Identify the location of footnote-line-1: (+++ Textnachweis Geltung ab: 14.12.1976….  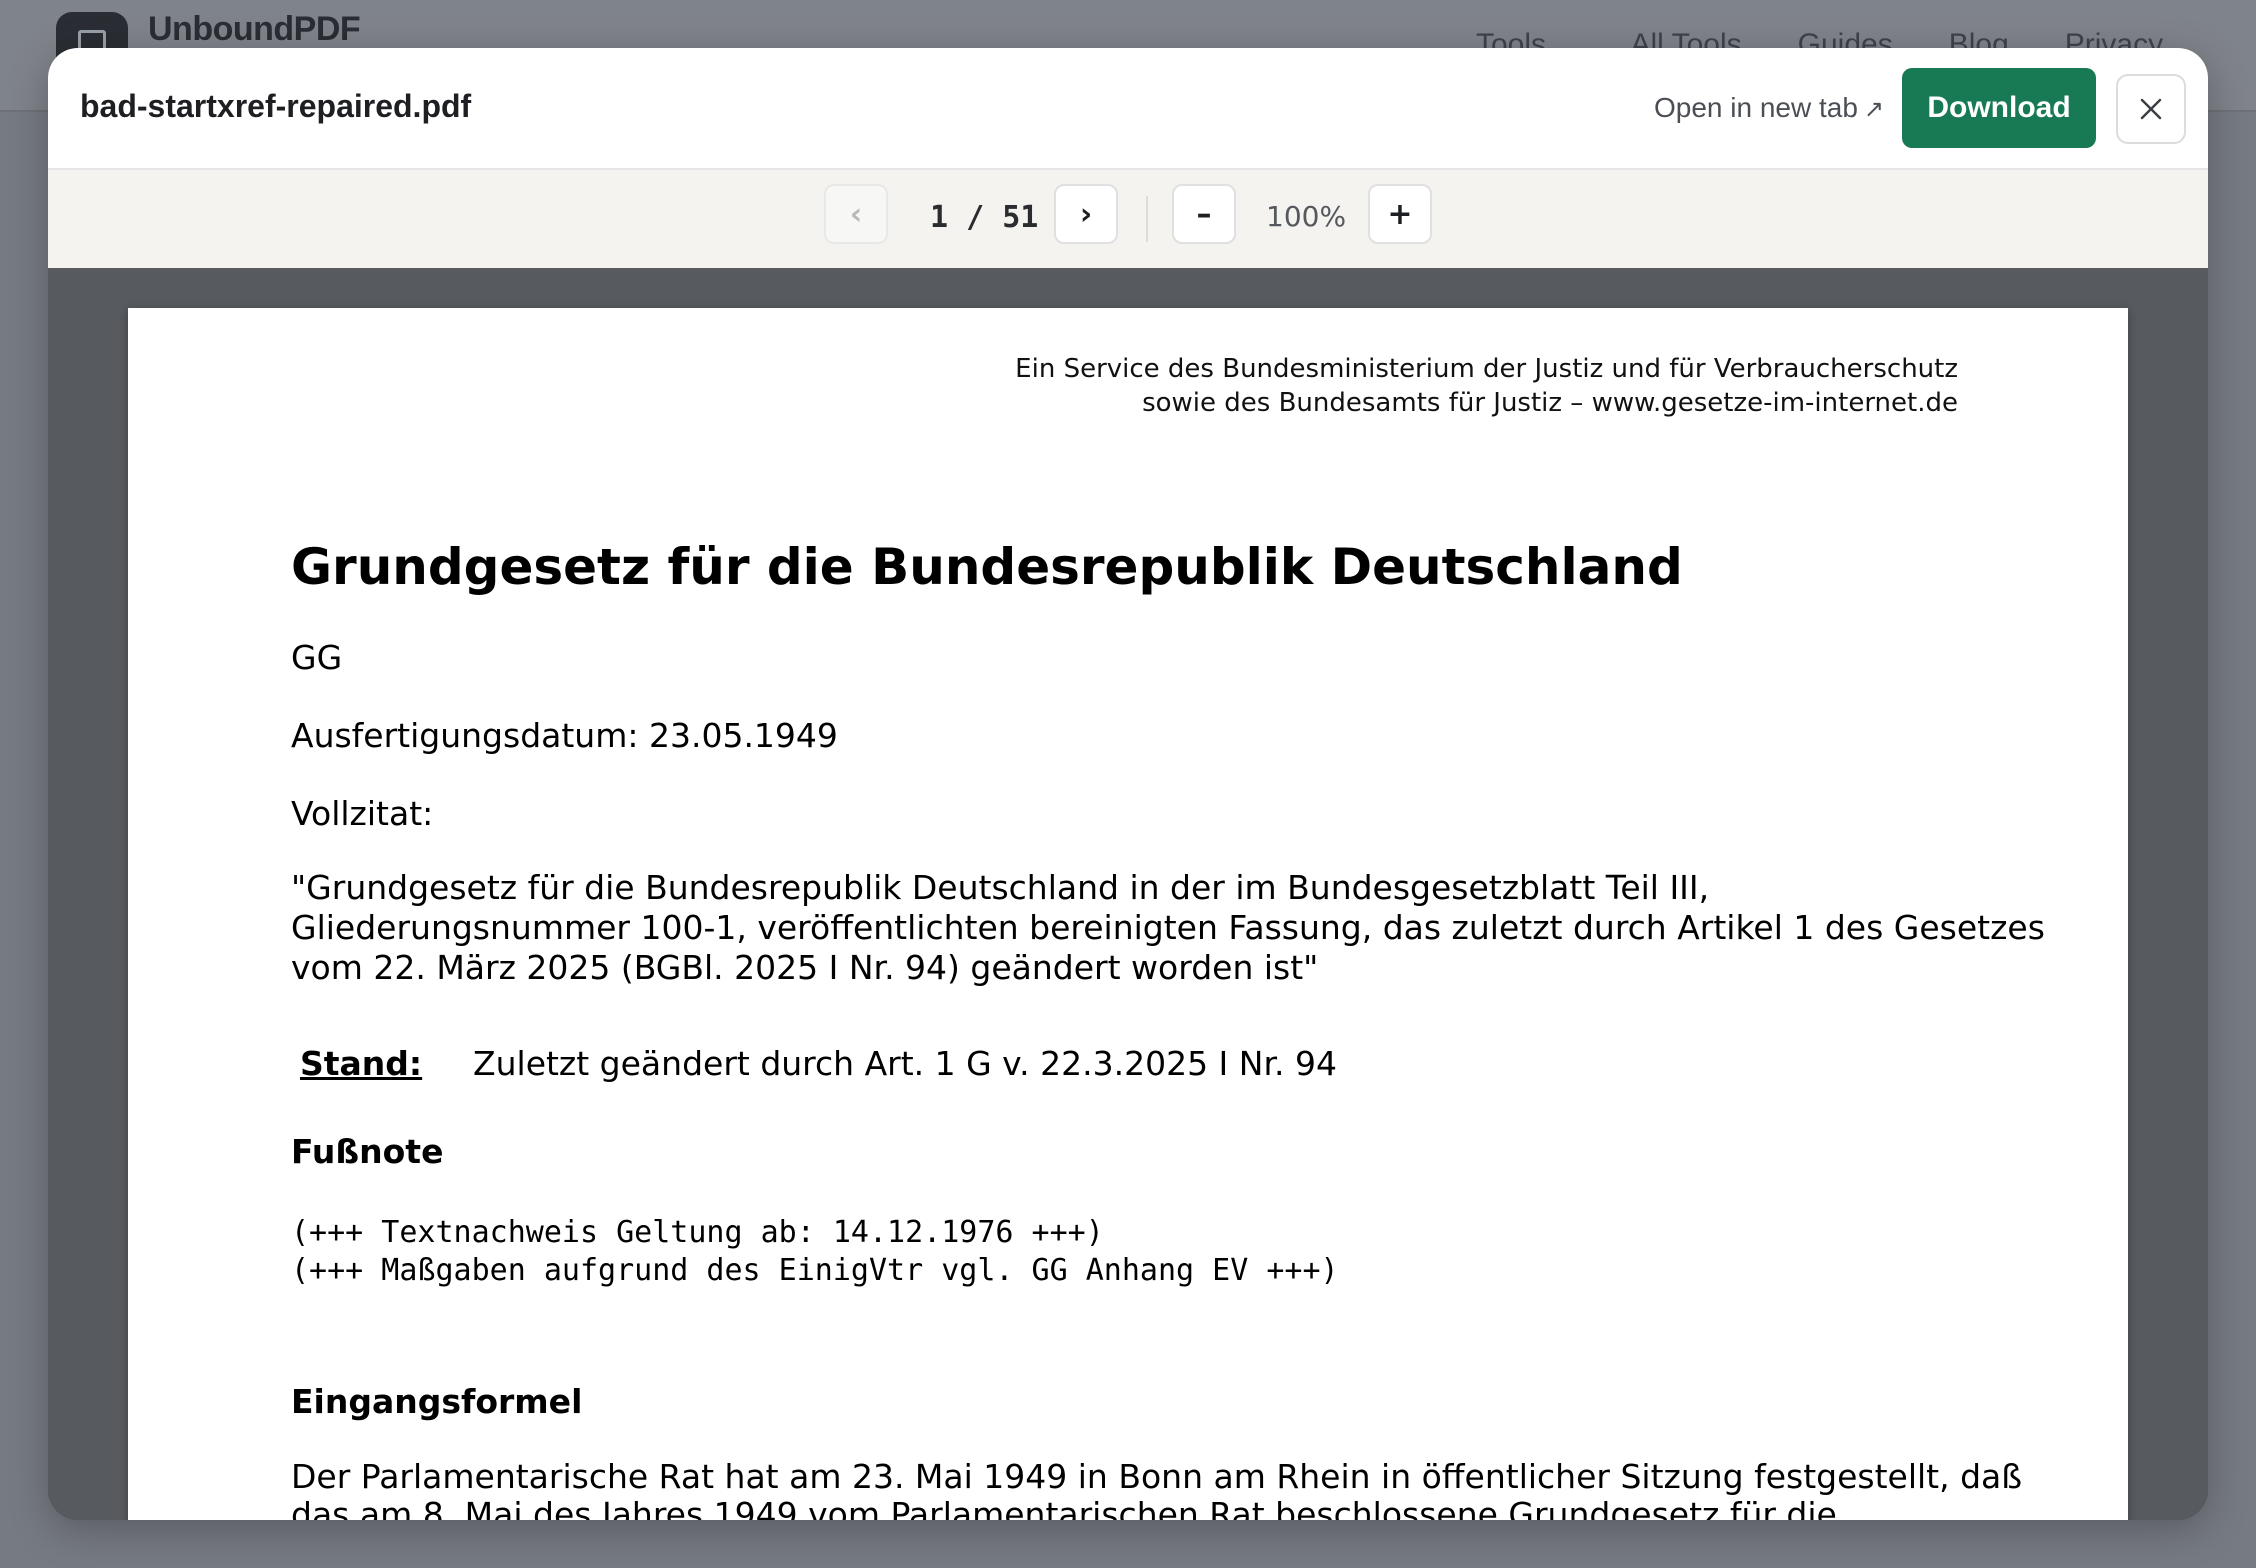
(697, 1232).